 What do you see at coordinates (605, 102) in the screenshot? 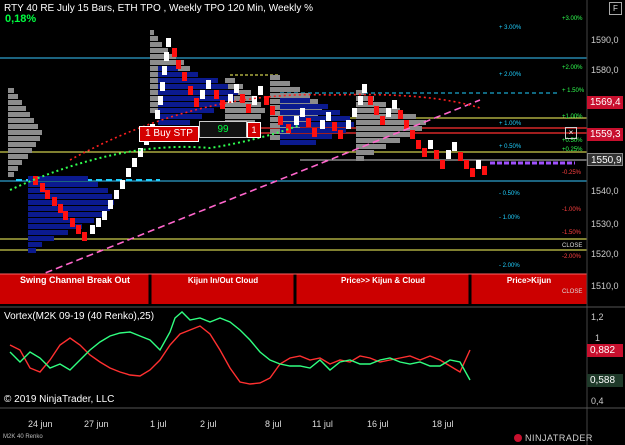
I see `price-badge: 1569,4` at bounding box center [605, 102].